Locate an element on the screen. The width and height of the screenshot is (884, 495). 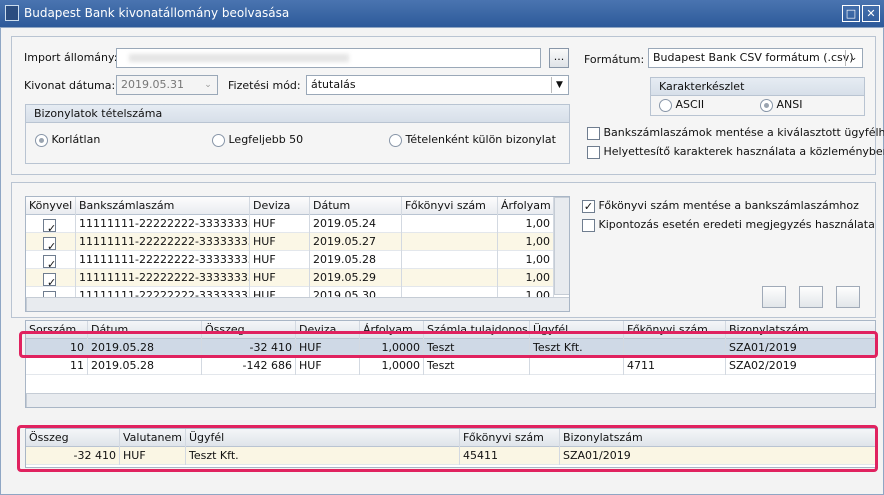
col-deviza: Deviza is located at coordinates (280, 206).